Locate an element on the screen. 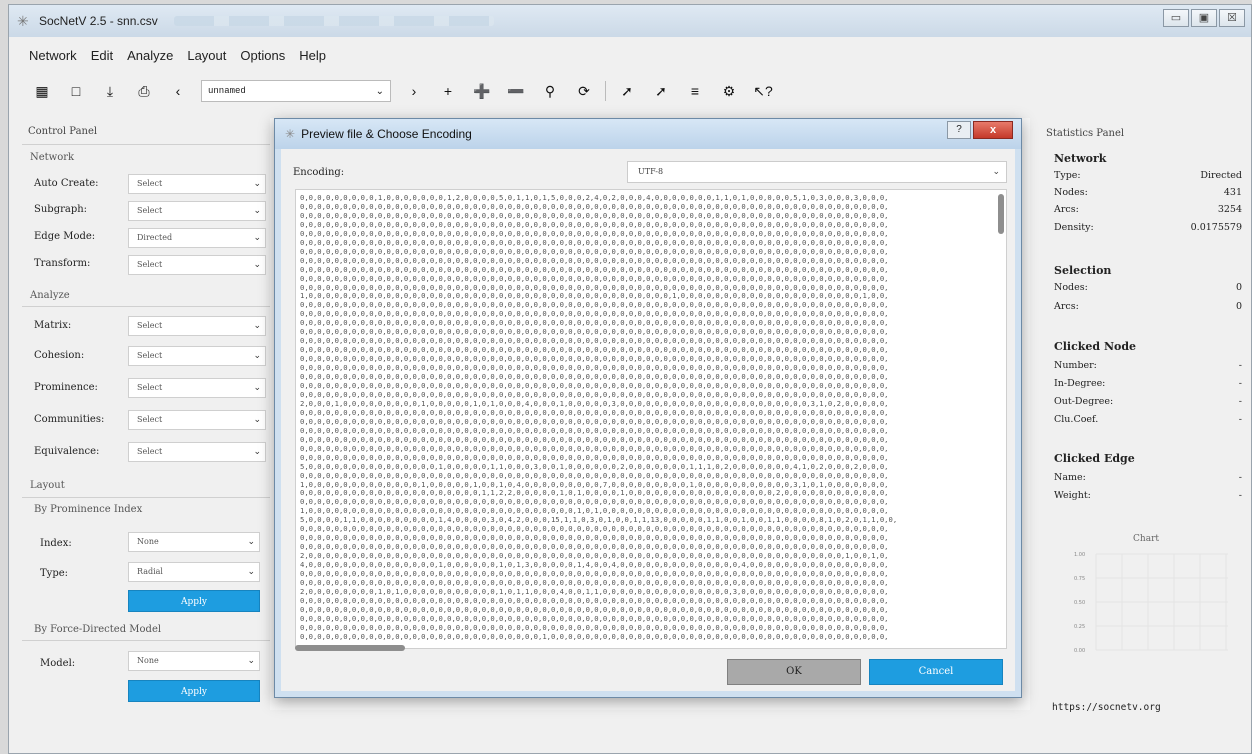 The width and height of the screenshot is (1252, 754). menu-network: Network is located at coordinates (53, 55).